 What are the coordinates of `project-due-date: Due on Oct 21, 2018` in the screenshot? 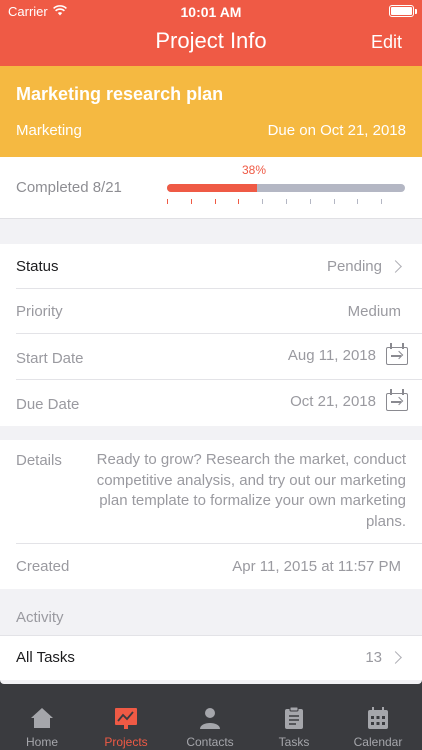 It's located at (336, 130).